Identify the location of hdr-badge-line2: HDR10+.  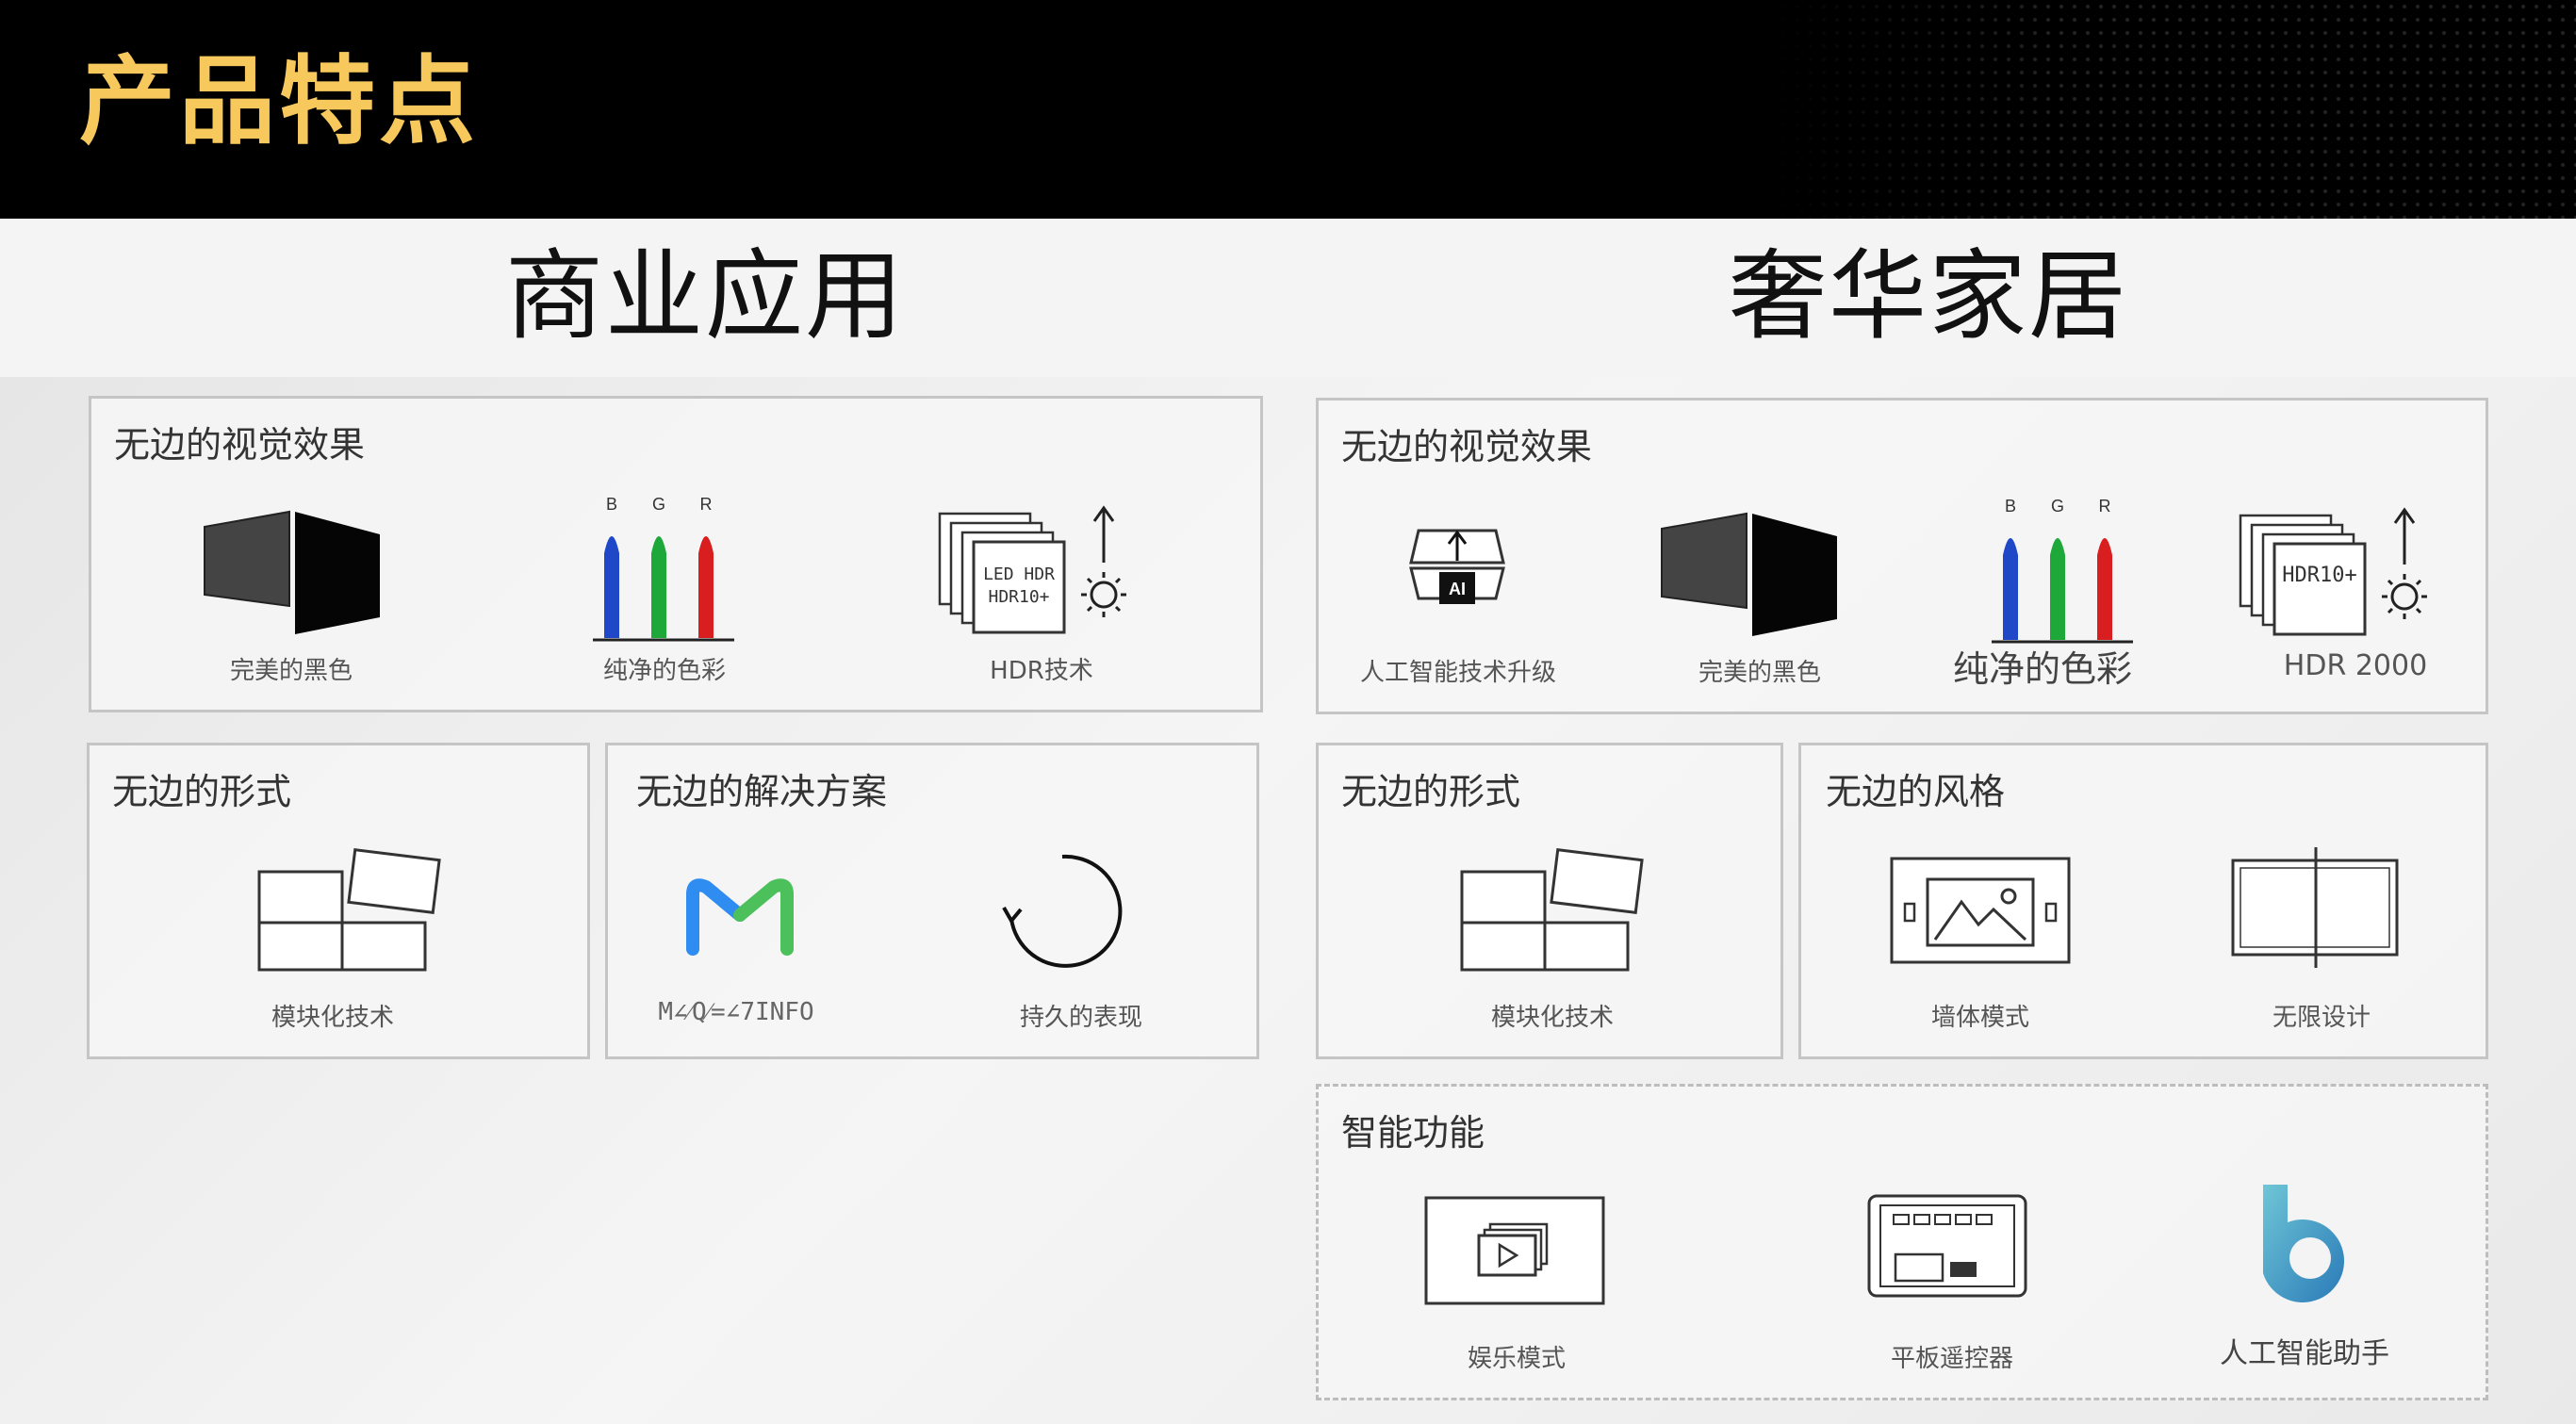
(1018, 597).